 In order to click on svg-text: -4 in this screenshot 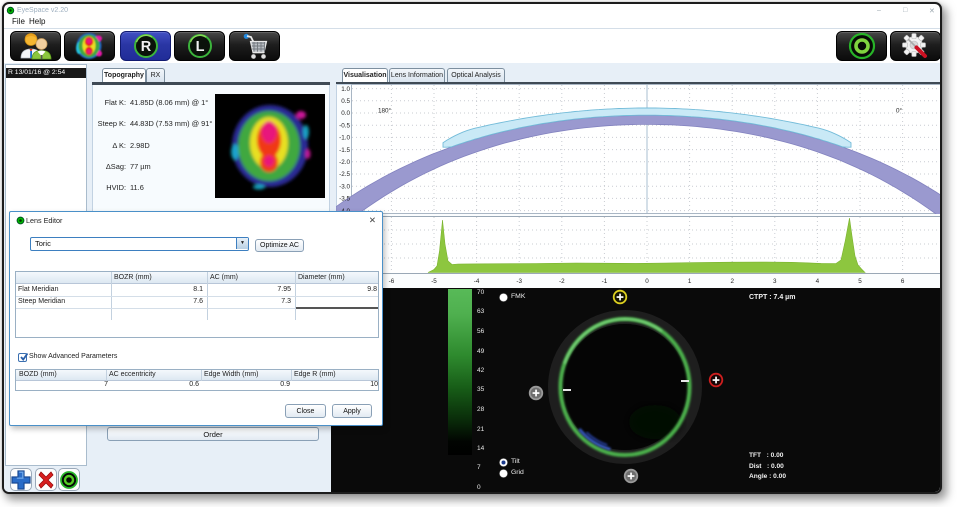, I will do `click(477, 281)`.